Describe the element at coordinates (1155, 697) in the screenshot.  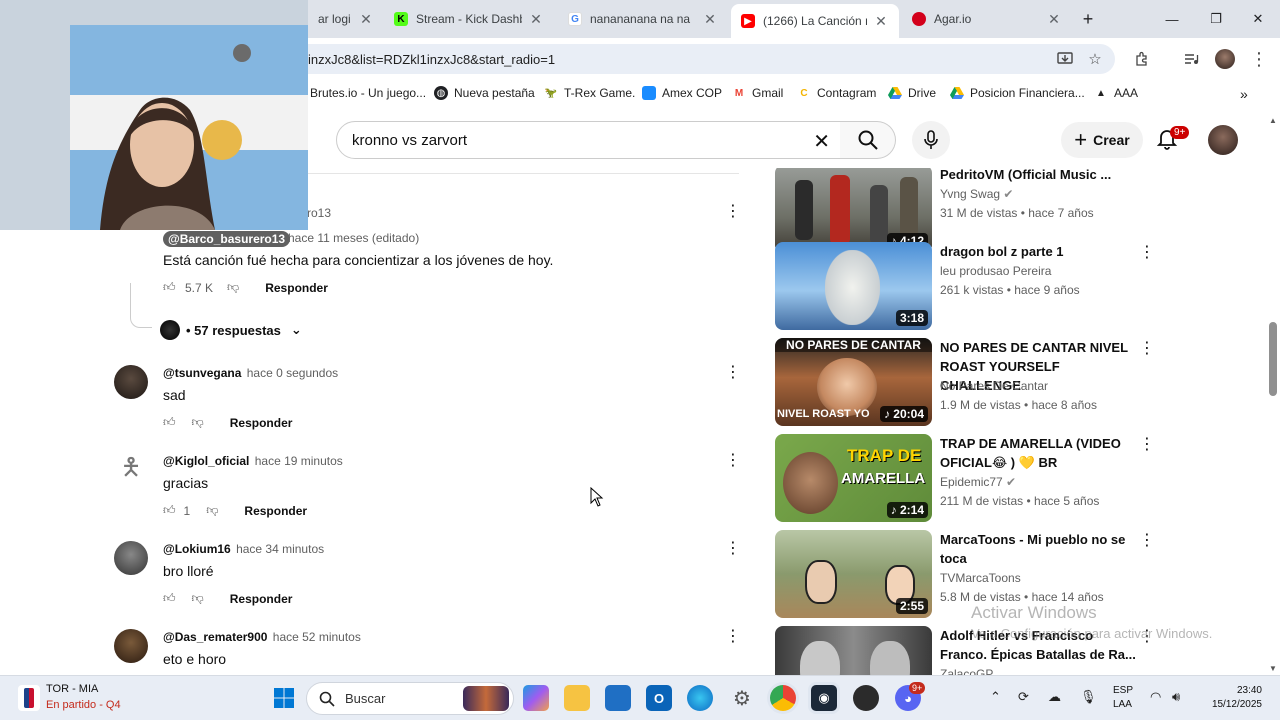
I see `wifi-icon: ◠` at that location.